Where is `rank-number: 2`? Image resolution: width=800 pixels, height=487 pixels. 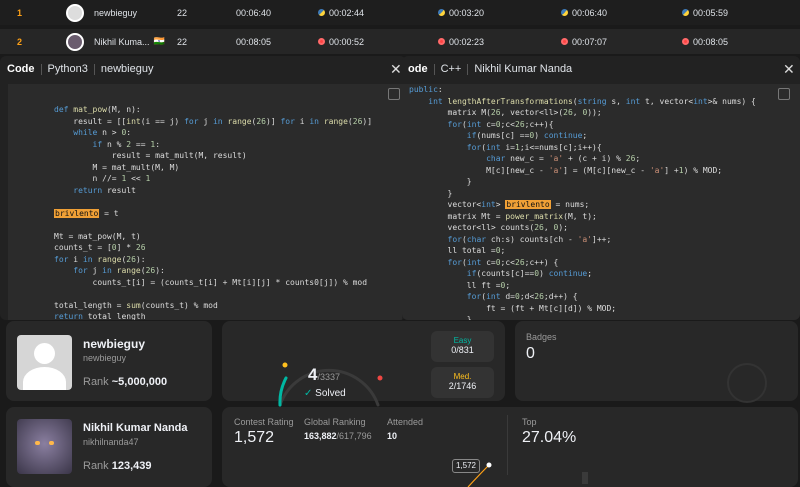
rank-number: 2 is located at coordinates (20, 41).